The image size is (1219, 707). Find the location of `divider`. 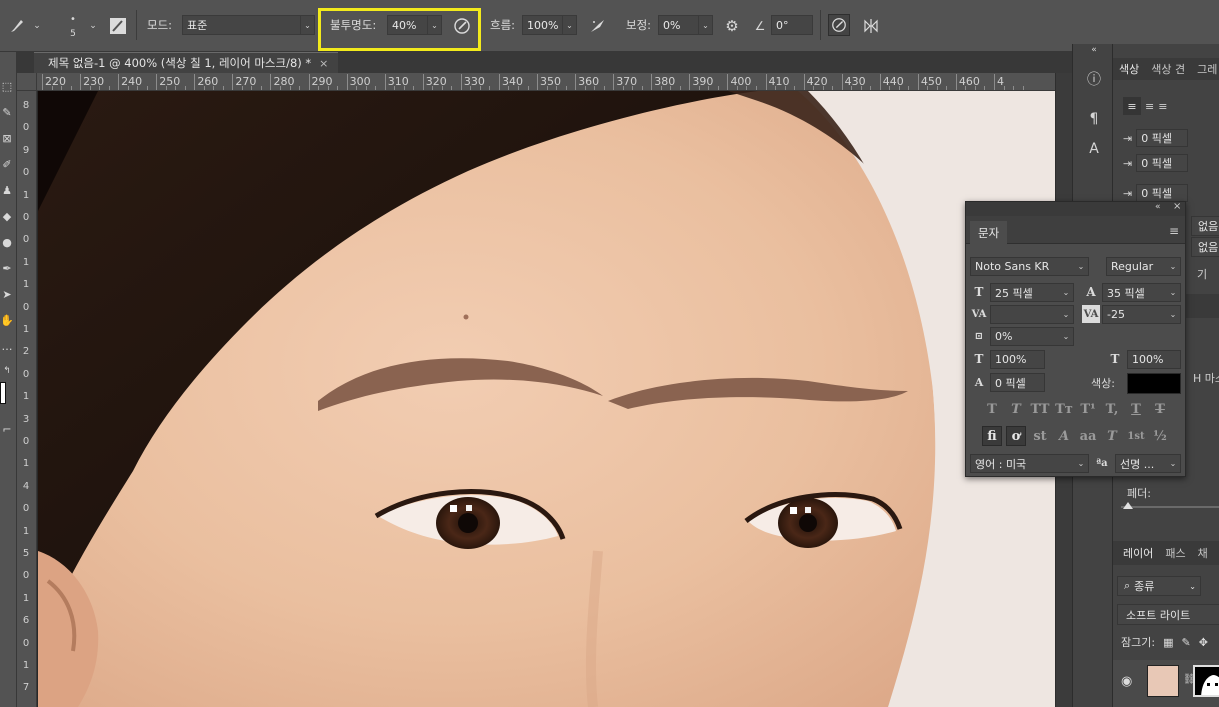

divider is located at coordinates (136, 25).